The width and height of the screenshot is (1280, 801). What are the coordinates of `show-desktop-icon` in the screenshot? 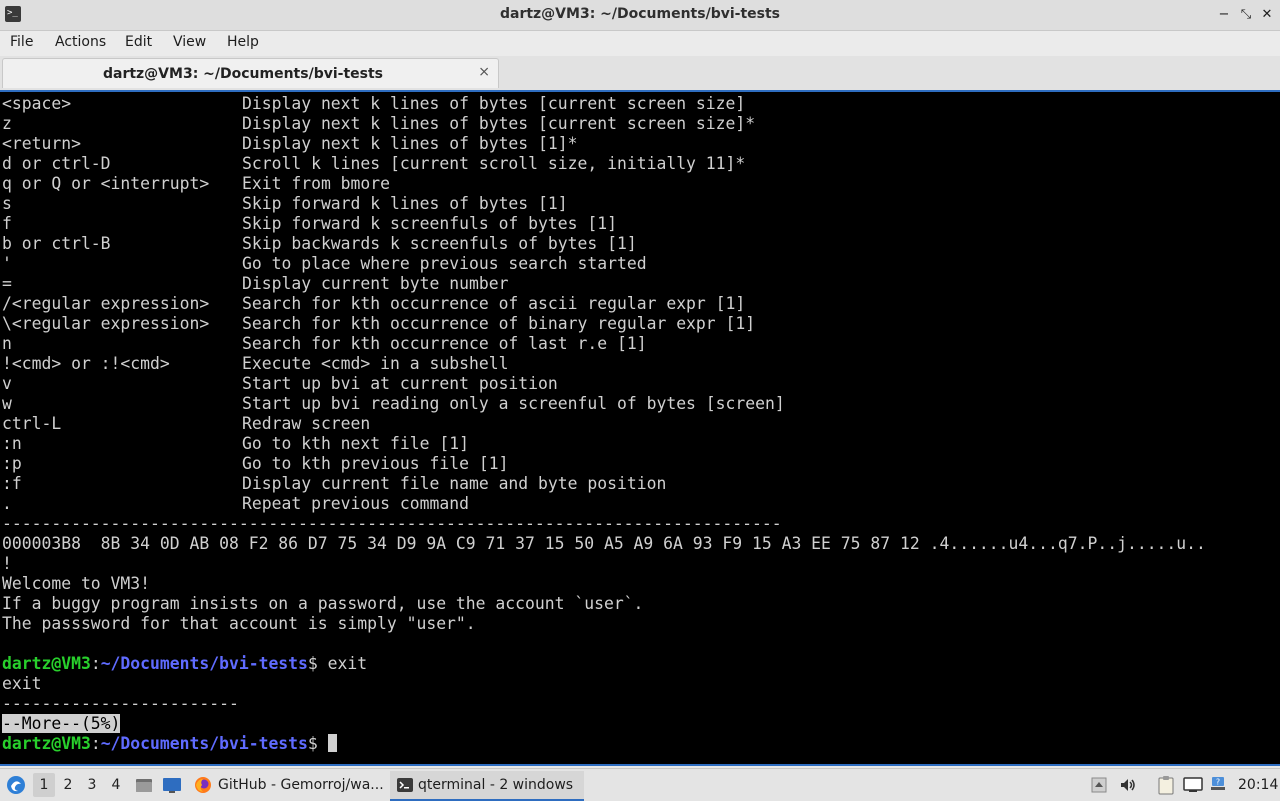 It's located at (172, 787).